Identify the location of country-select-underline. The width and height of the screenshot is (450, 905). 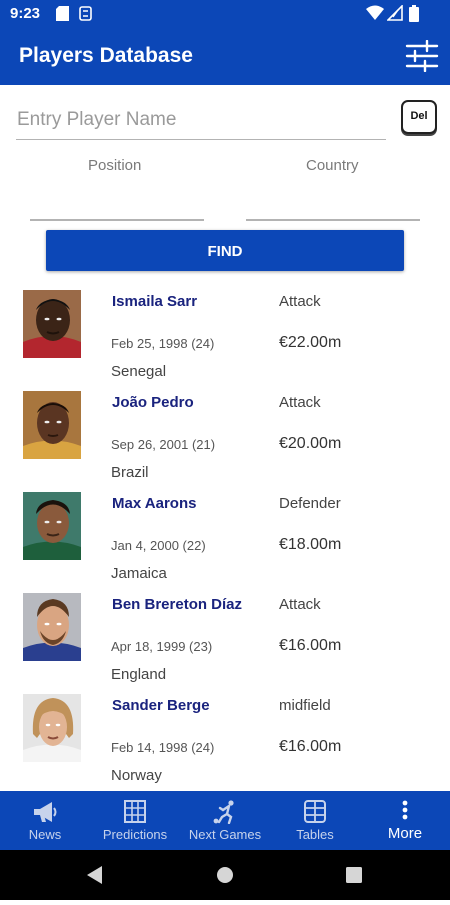
(333, 220).